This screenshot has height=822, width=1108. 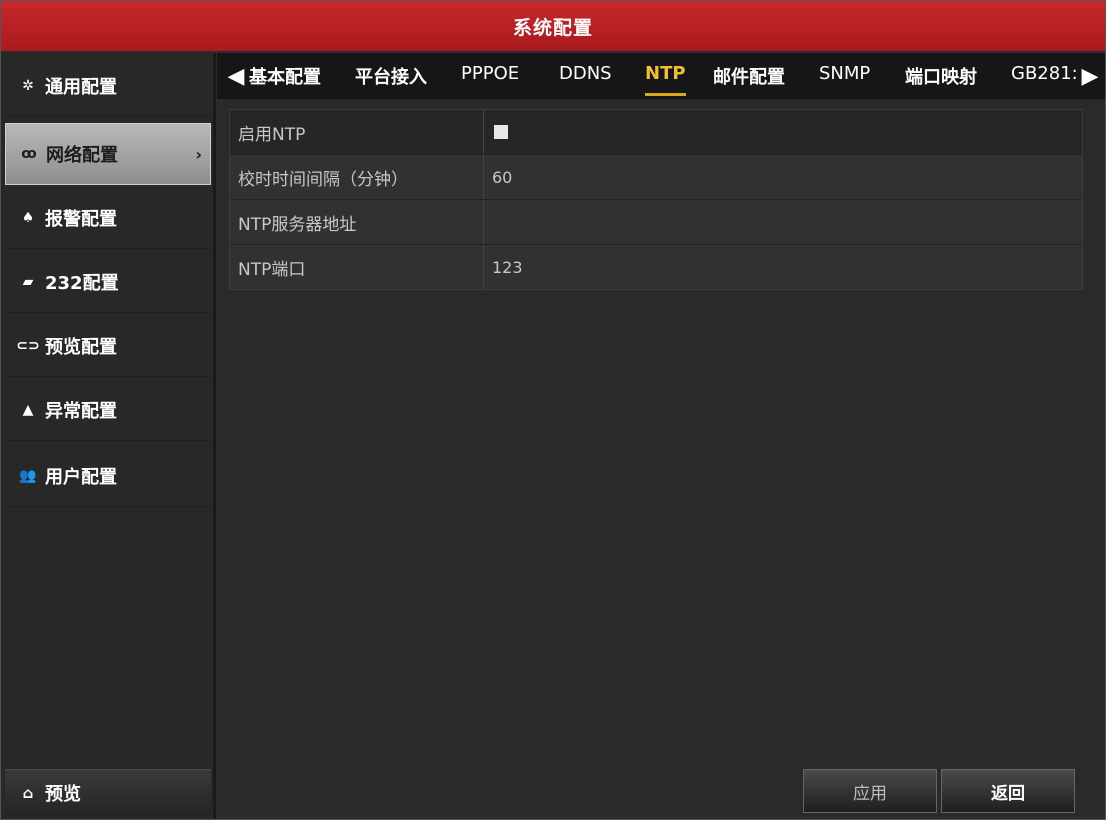 I want to click on sidebar-item-label: 网络配置, so click(x=82, y=155).